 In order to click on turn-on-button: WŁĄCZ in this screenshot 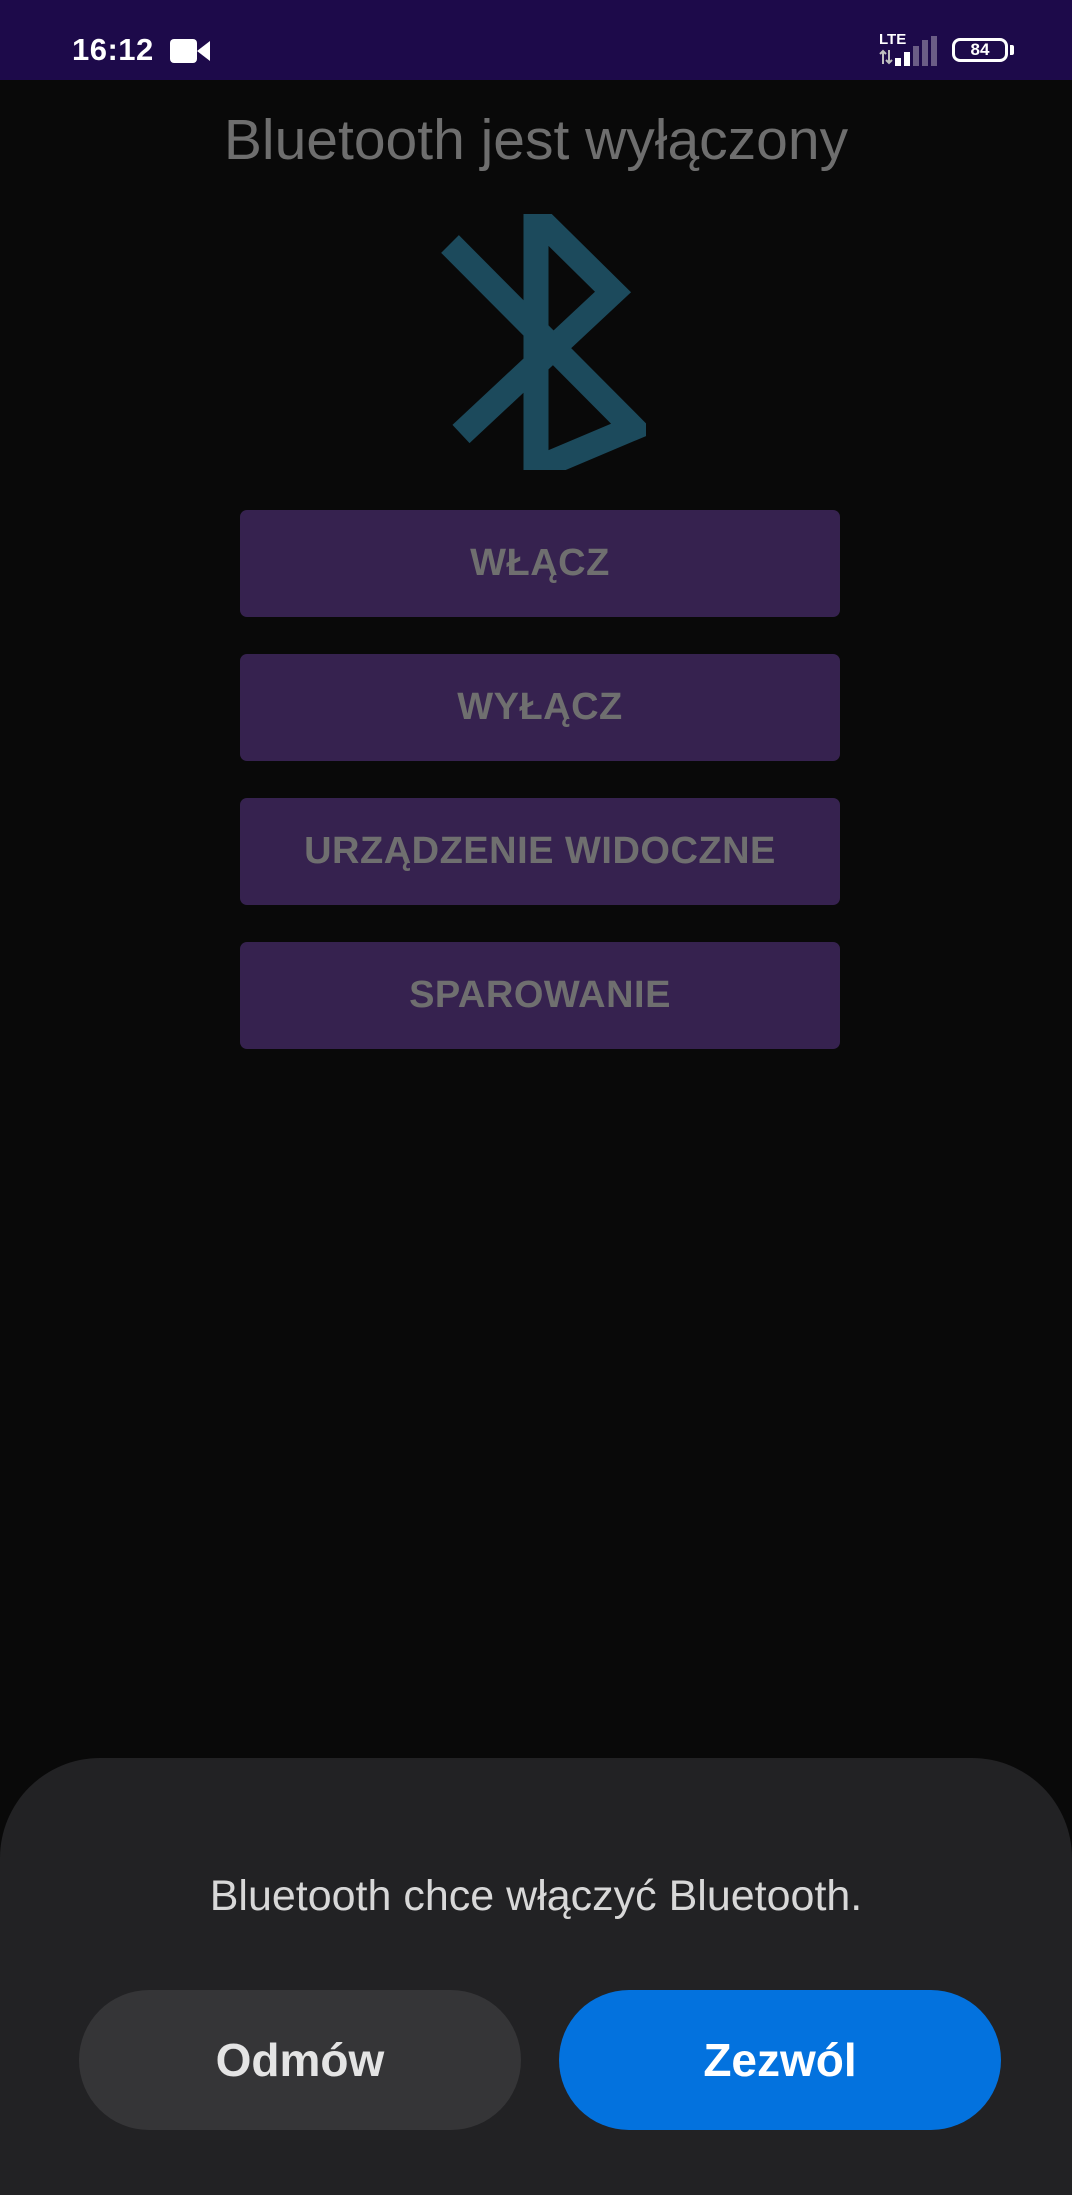, I will do `click(540, 563)`.